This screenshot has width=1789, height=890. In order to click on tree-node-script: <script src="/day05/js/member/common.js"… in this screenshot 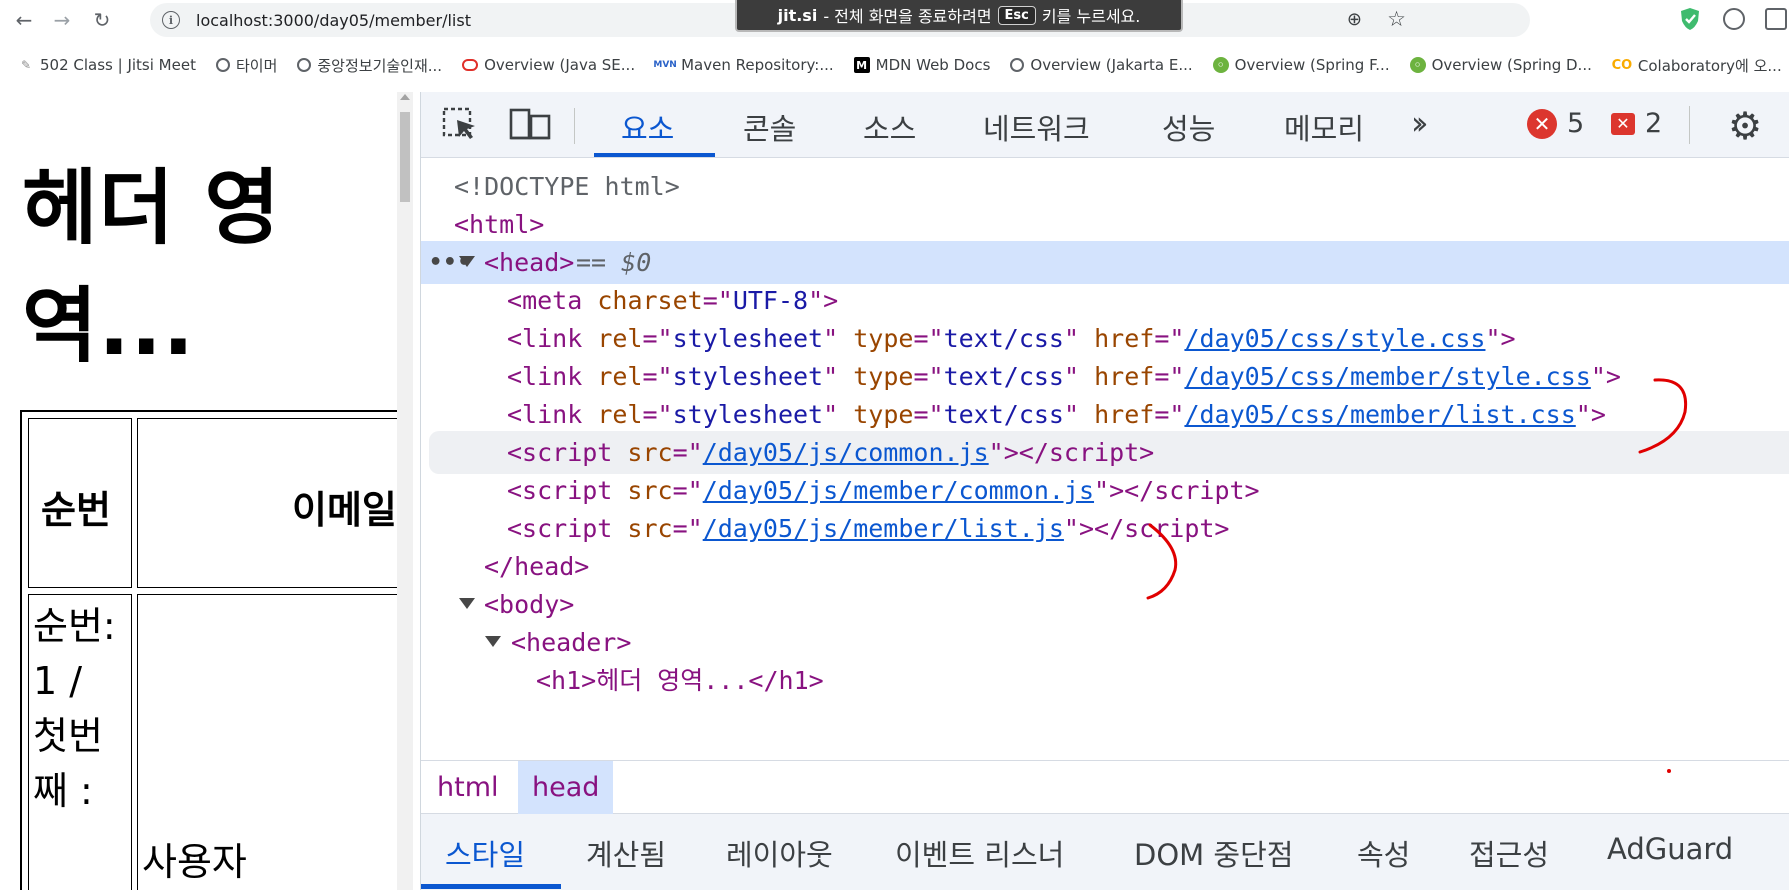, I will do `click(1105, 490)`.